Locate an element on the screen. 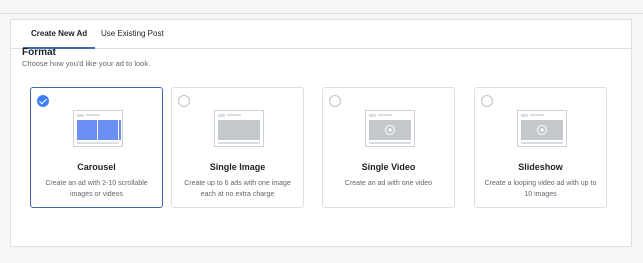 The image size is (643, 263). card-title: Slideshow is located at coordinates (540, 167).